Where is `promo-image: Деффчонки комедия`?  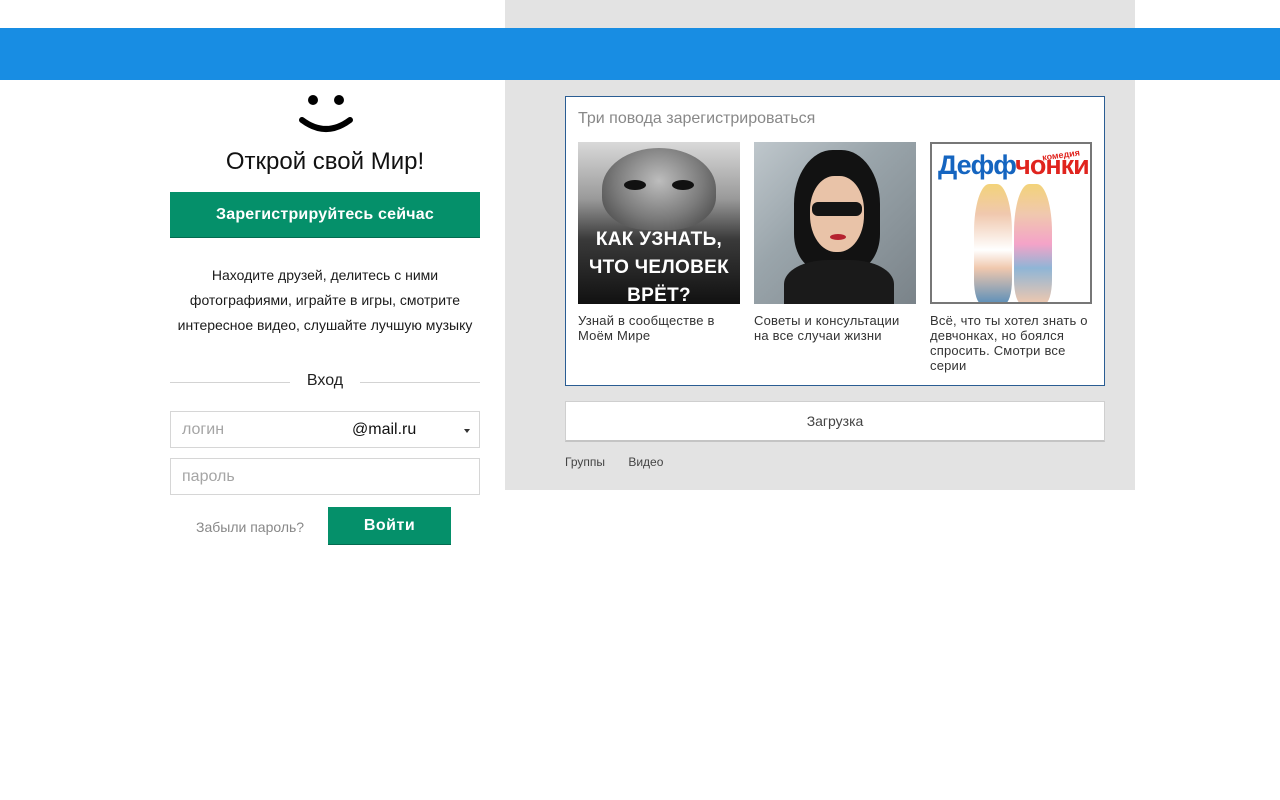 promo-image: Деффчонки комедия is located at coordinates (1011, 223).